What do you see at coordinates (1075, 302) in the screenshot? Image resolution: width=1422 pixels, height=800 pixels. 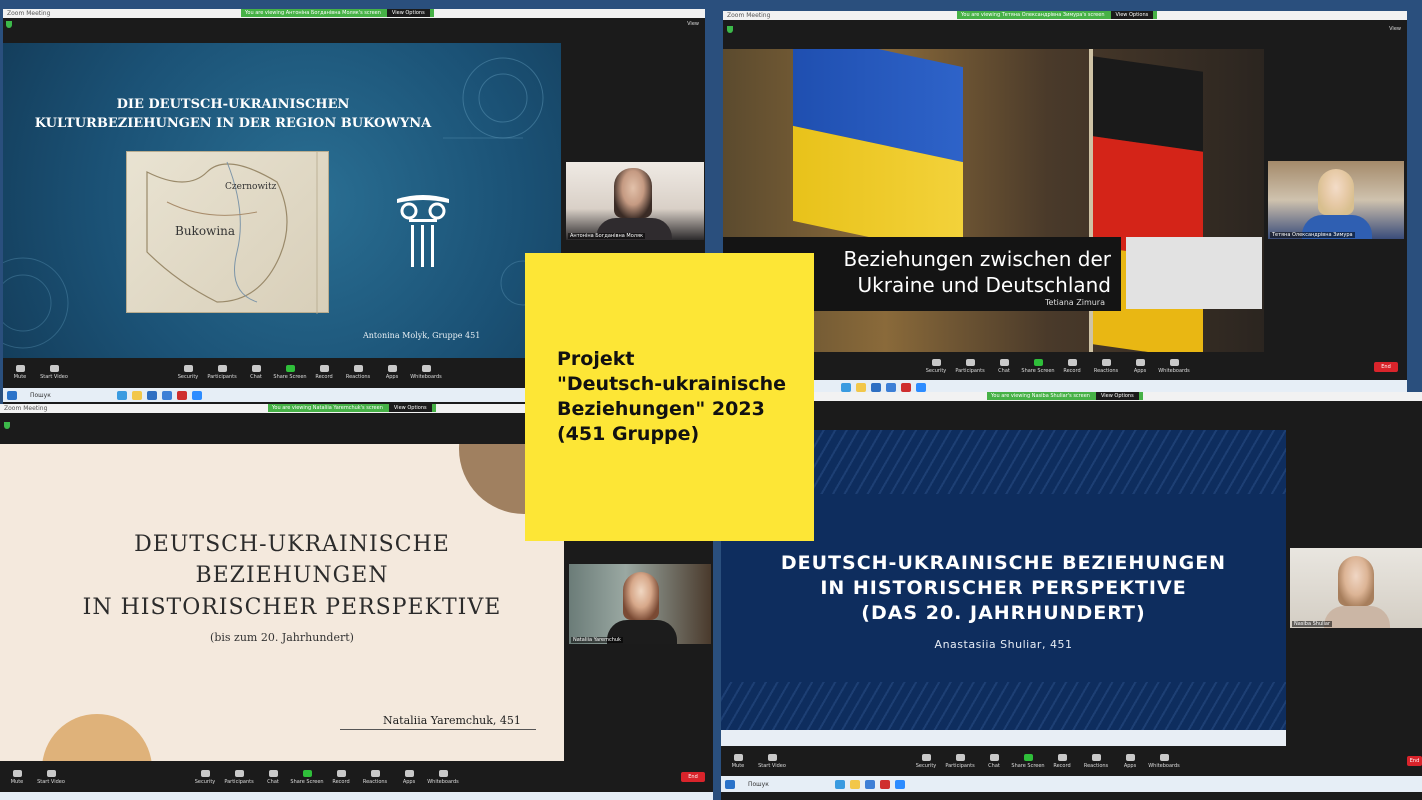 I see `slide-author: Tetiana Zimura` at bounding box center [1075, 302].